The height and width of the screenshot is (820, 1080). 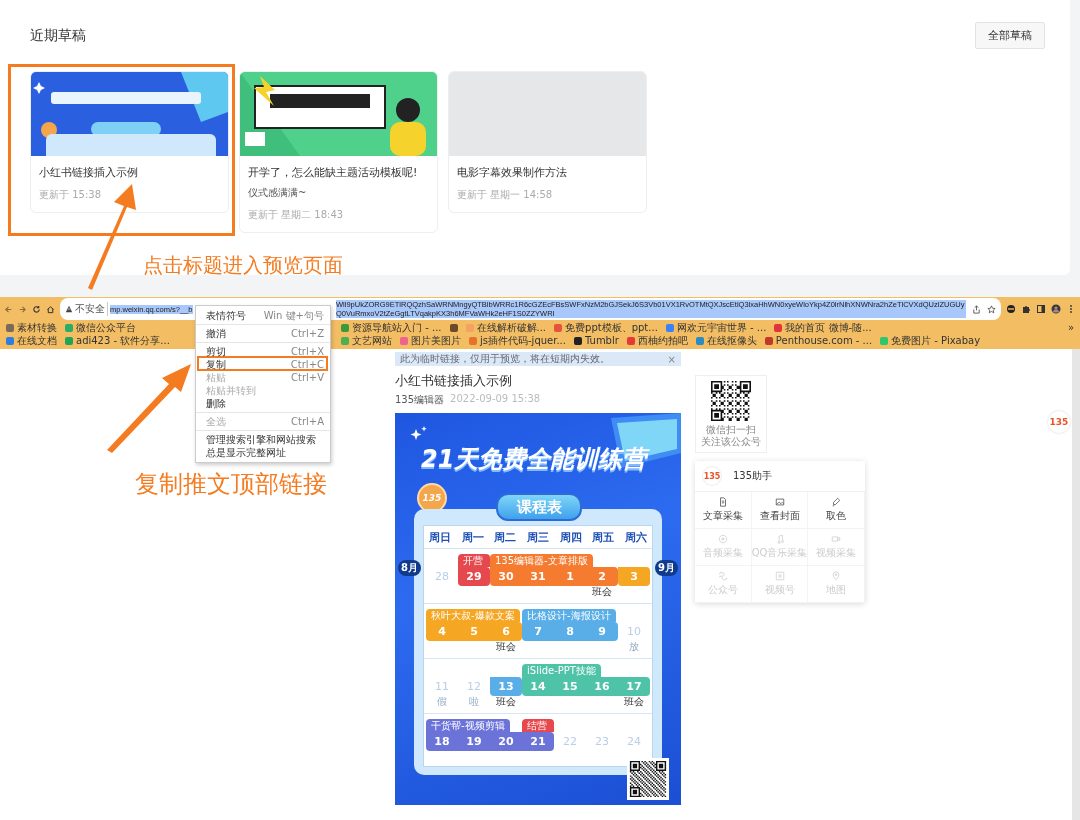 What do you see at coordinates (69, 309) in the screenshot?
I see `warning-icon` at bounding box center [69, 309].